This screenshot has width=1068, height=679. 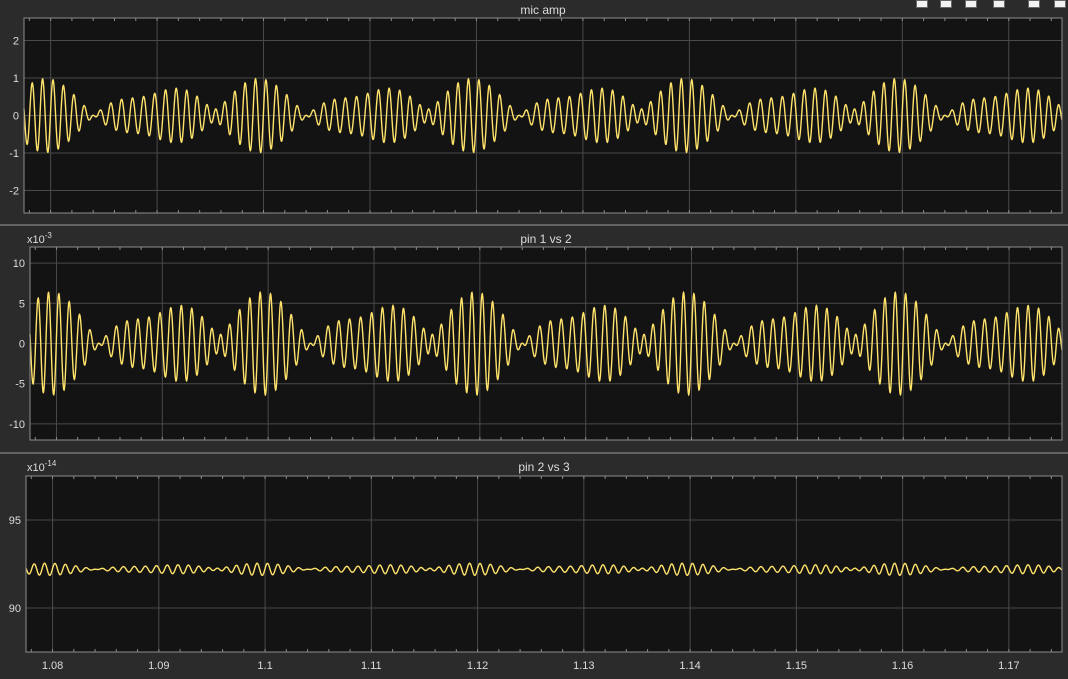 I want to click on y-tick-label: 1, so click(x=16, y=79).